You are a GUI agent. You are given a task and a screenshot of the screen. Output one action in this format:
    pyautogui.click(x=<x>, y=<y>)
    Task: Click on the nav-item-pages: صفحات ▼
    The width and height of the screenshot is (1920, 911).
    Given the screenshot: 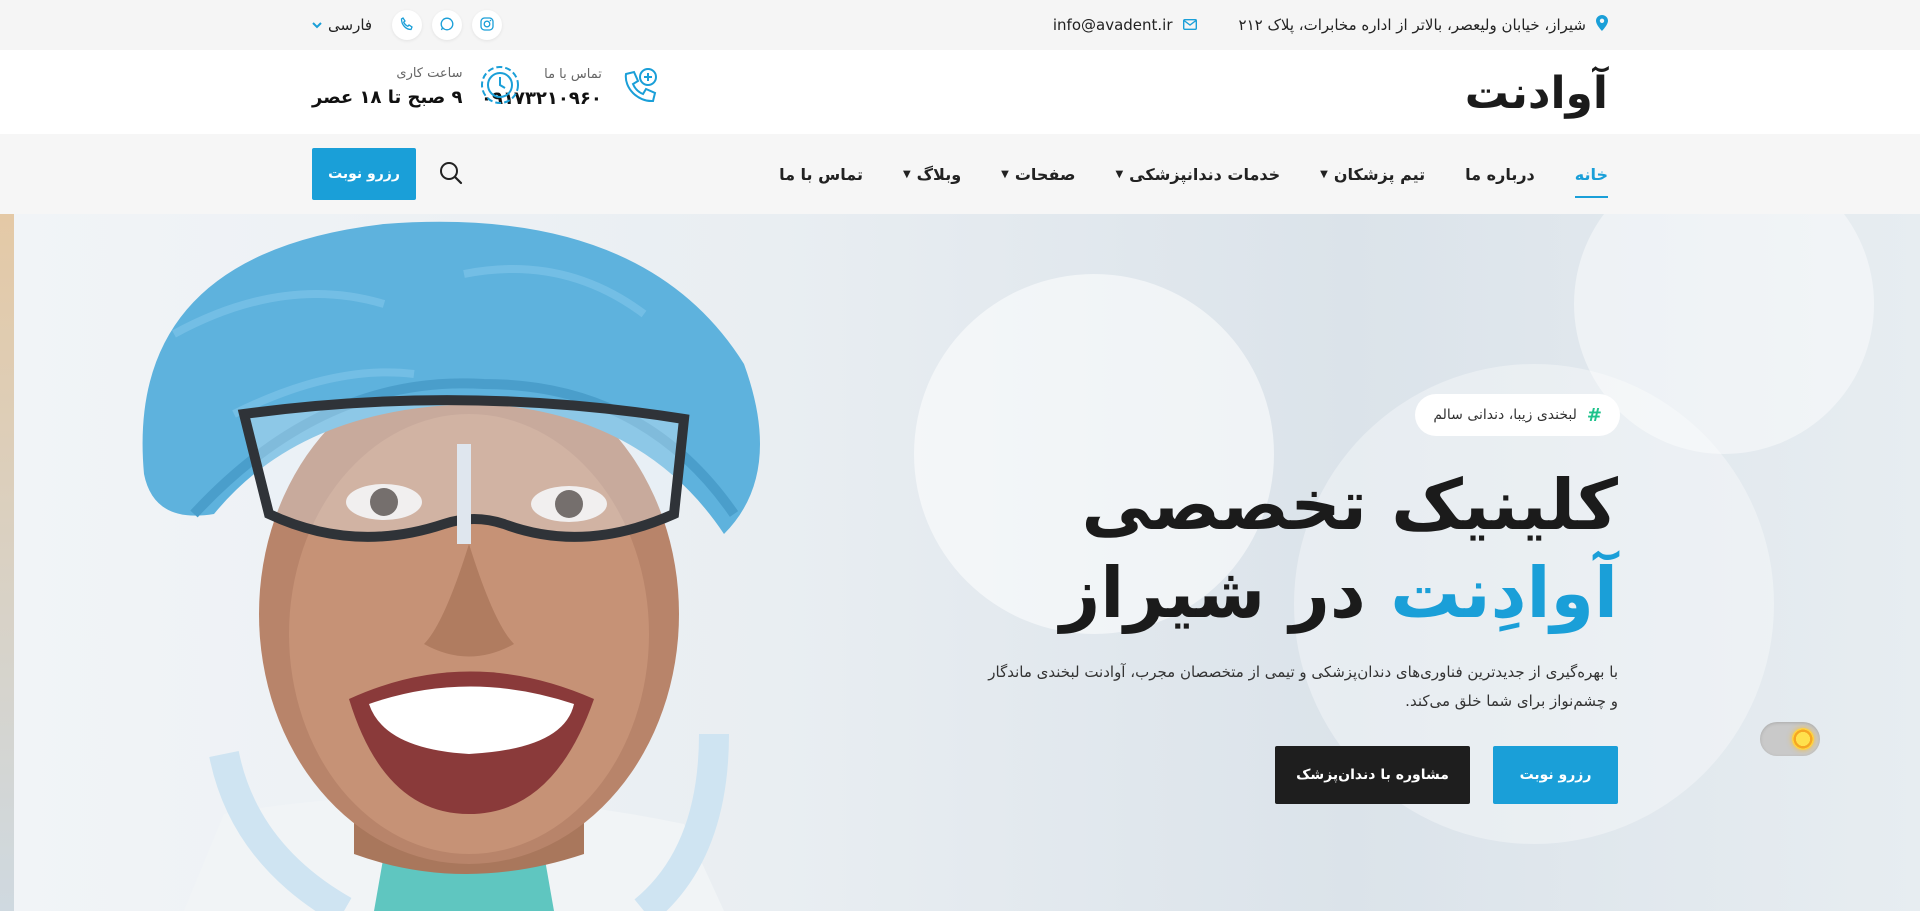 What is the action you would take?
    pyautogui.click(x=1038, y=174)
    